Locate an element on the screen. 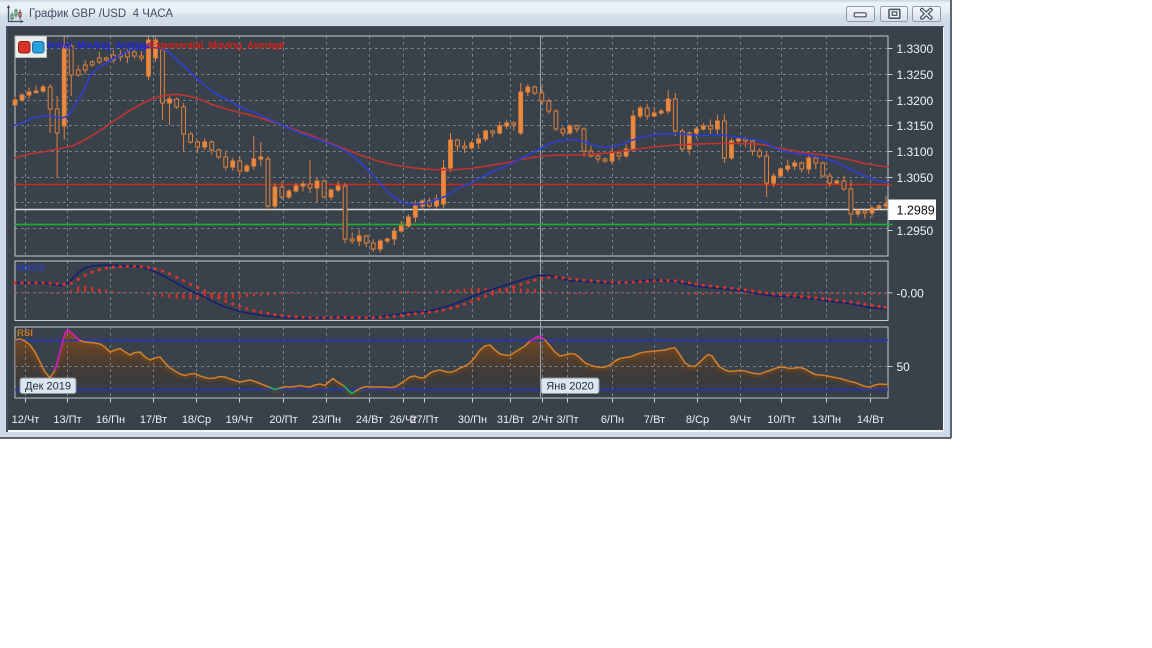  svg-text: 1.3250 is located at coordinates (915, 75).